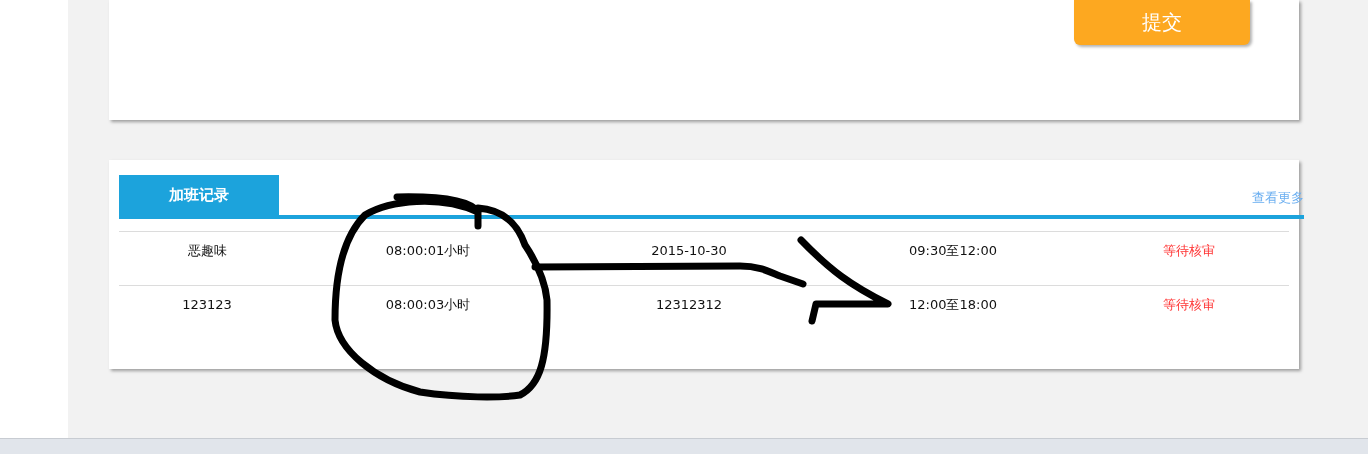 The height and width of the screenshot is (454, 1368). What do you see at coordinates (207, 305) in the screenshot?
I see `table-cell-text: 123123` at bounding box center [207, 305].